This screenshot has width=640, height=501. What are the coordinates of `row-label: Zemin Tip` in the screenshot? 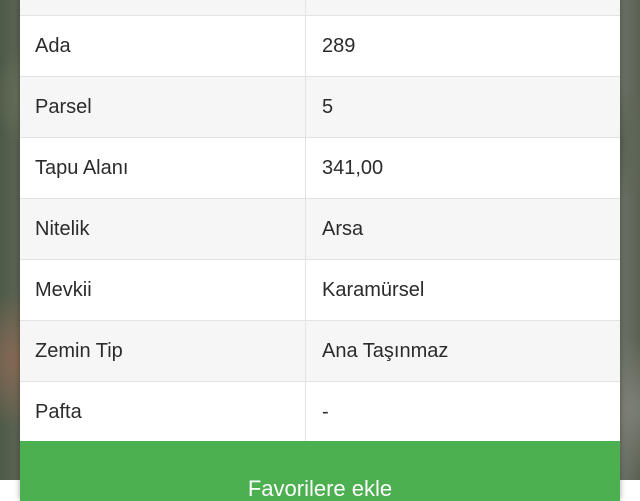 It's located at (79, 351).